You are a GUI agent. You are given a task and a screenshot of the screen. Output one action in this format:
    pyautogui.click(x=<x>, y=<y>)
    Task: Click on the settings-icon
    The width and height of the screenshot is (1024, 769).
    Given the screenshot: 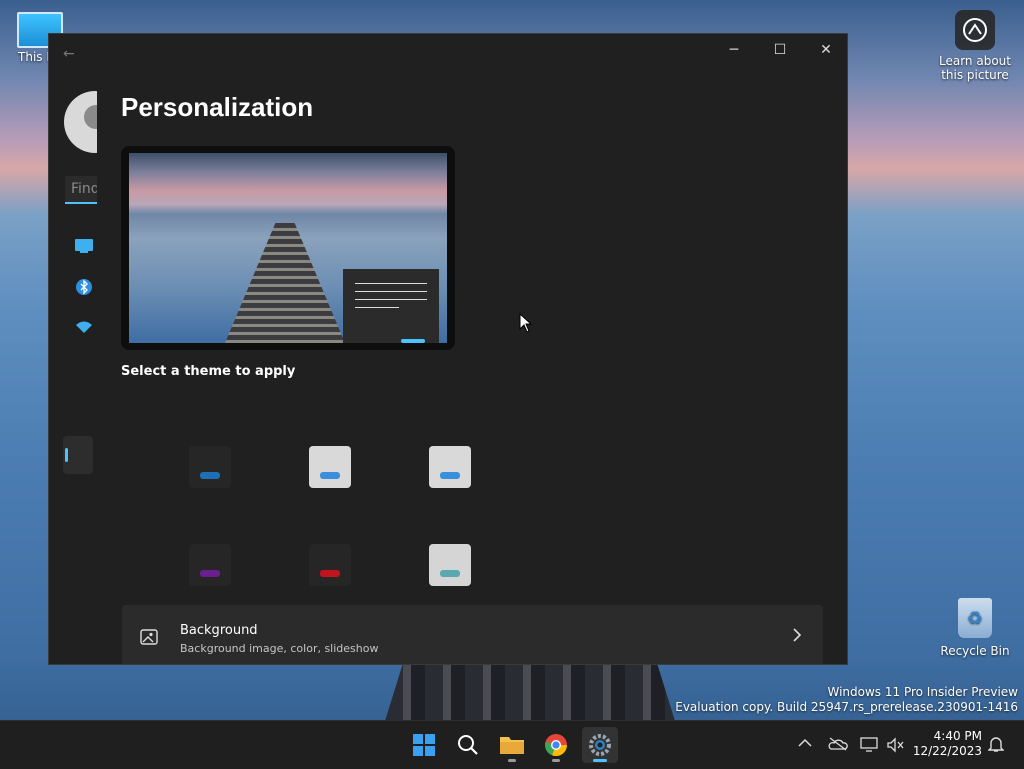 What is the action you would take?
    pyautogui.click(x=600, y=745)
    